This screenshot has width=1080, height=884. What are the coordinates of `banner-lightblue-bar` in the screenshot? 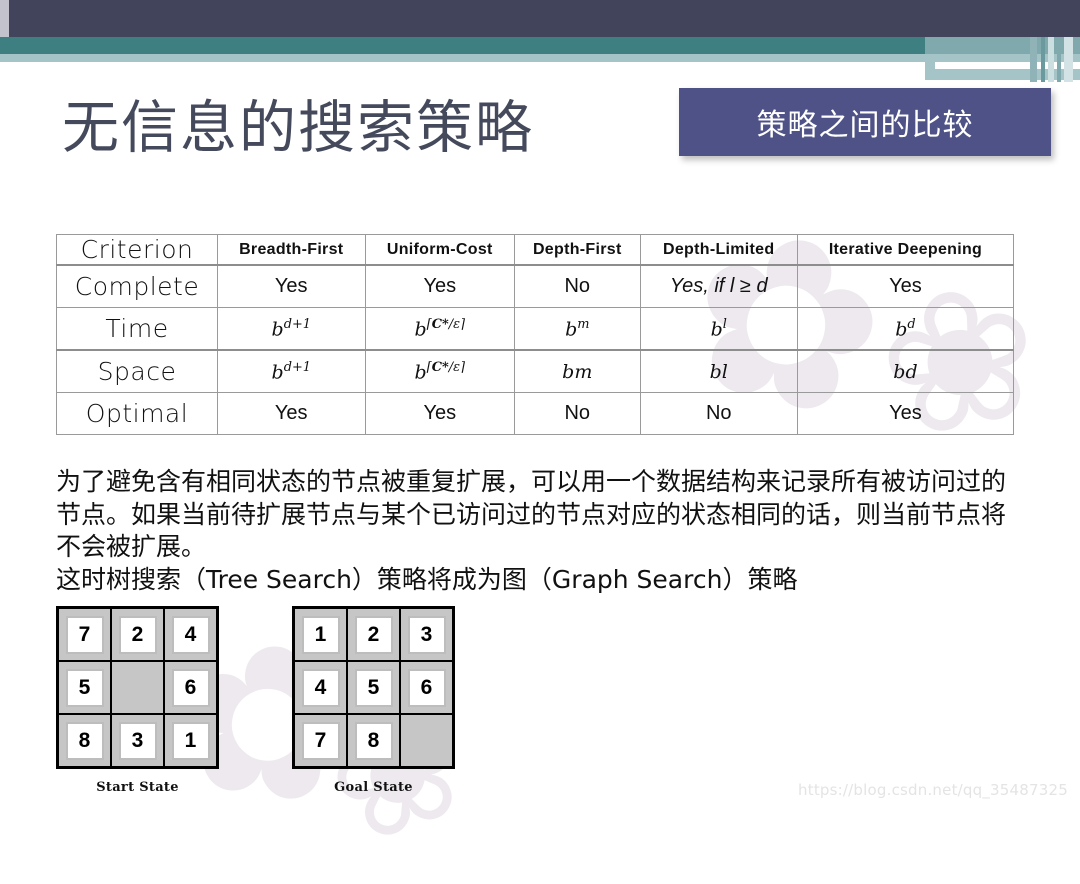 It's located at (462, 58).